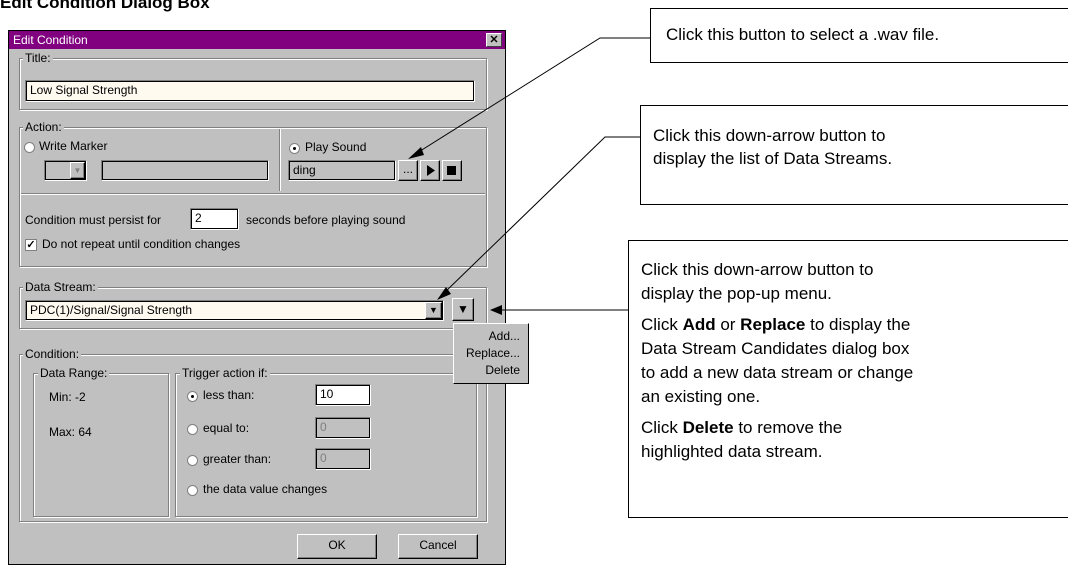 This screenshot has height=565, width=1068. I want to click on streams-leader-line, so click(541, 215).